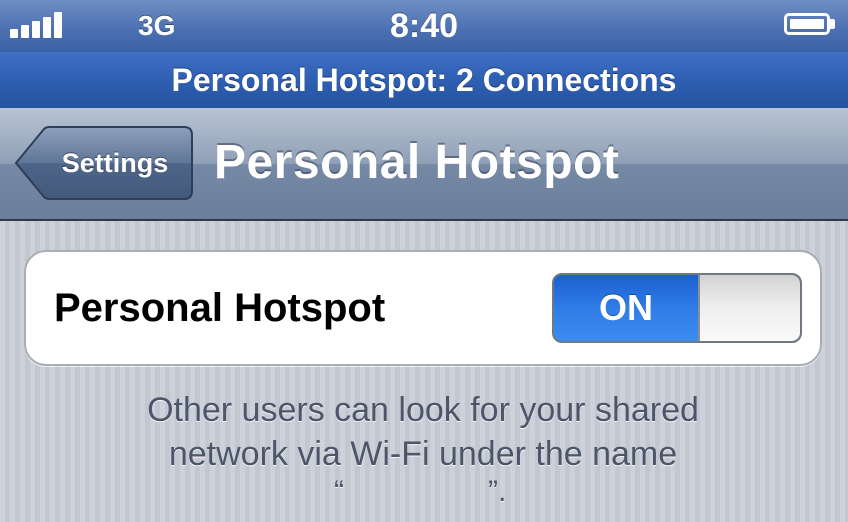 This screenshot has height=522, width=848. Describe the element at coordinates (497, 491) in the screenshot. I see `network-name-close-quote: ”.` at that location.